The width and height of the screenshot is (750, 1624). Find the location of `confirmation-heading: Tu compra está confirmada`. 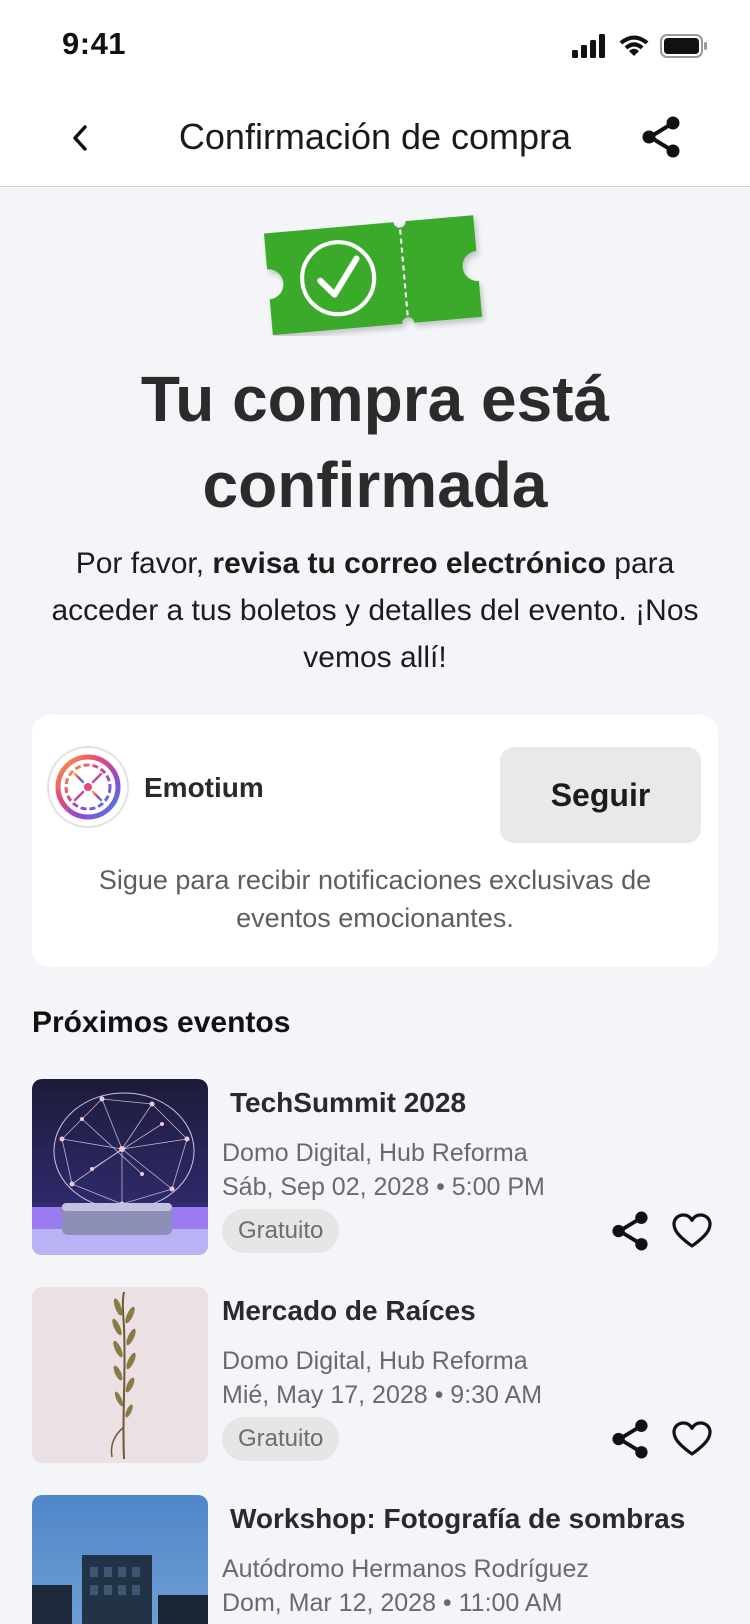

confirmation-heading: Tu compra está confirmada is located at coordinates (375, 442).